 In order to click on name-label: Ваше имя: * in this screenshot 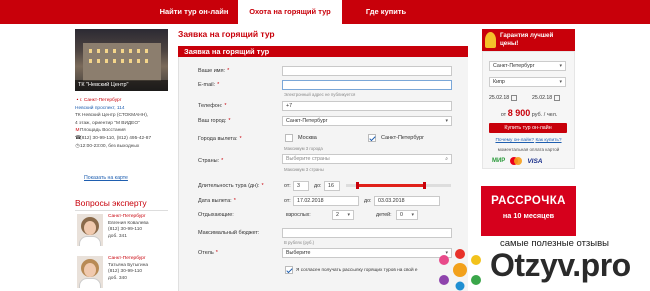, I will do `click(214, 71)`.